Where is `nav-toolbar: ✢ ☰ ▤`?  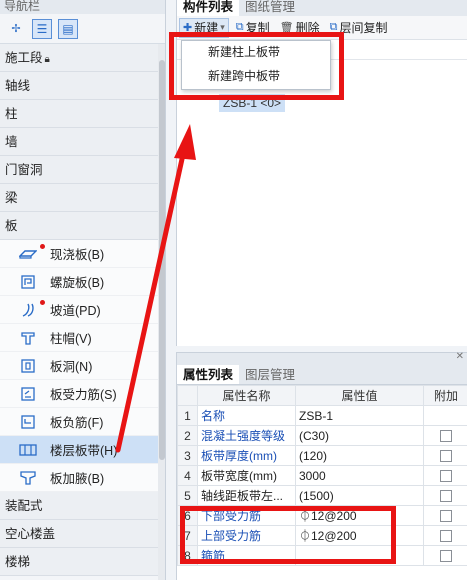
nav-toolbar: ✢ ☰ ▤ is located at coordinates (82, 29).